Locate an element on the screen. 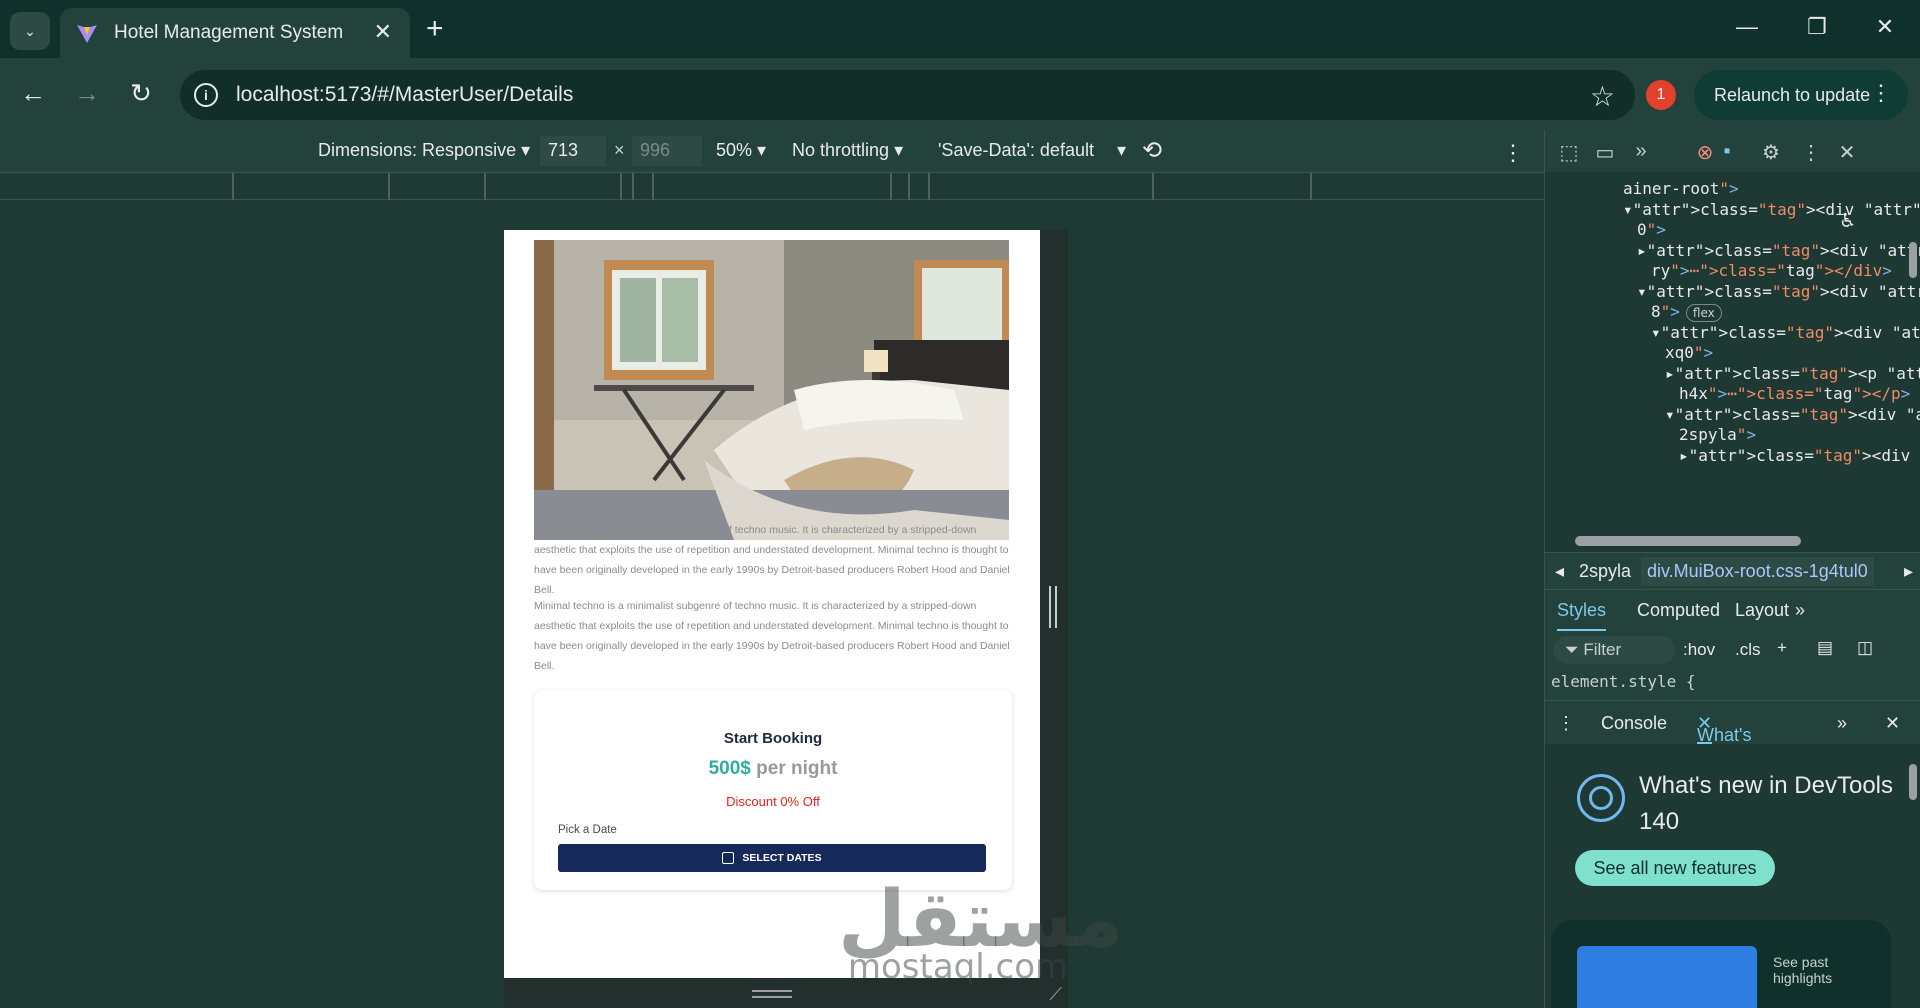 The image size is (1920, 1008). tab-console: Console is located at coordinates (1634, 723).